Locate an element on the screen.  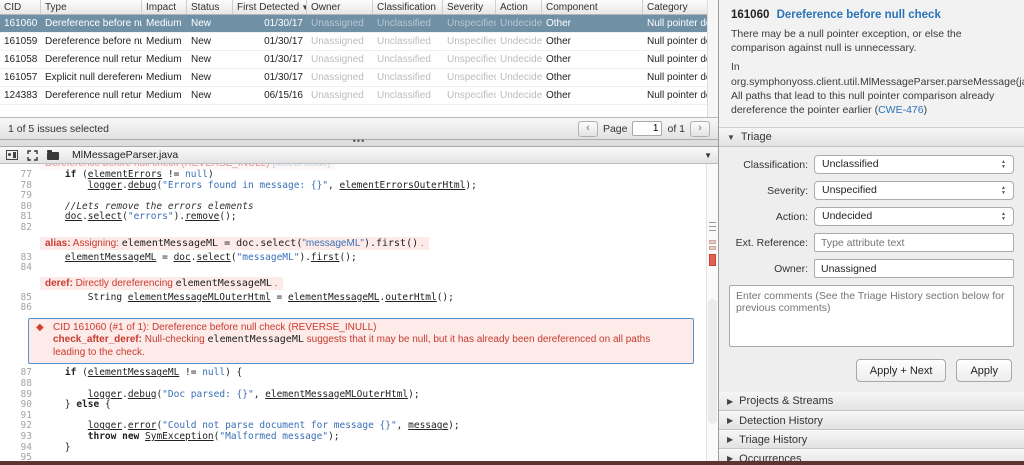
action-label: Action: is located at coordinates (791, 216).